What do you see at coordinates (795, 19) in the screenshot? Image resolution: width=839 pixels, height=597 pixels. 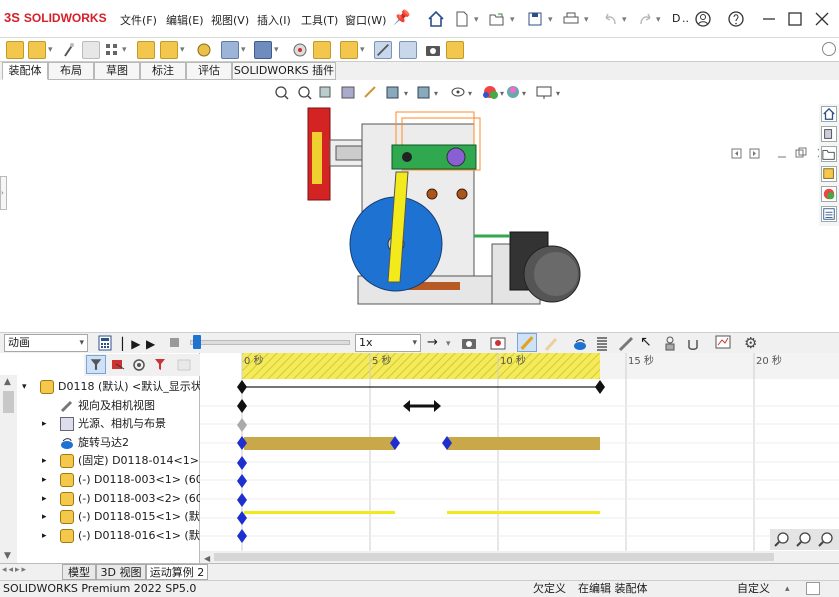 I see `maximize-icon` at bounding box center [795, 19].